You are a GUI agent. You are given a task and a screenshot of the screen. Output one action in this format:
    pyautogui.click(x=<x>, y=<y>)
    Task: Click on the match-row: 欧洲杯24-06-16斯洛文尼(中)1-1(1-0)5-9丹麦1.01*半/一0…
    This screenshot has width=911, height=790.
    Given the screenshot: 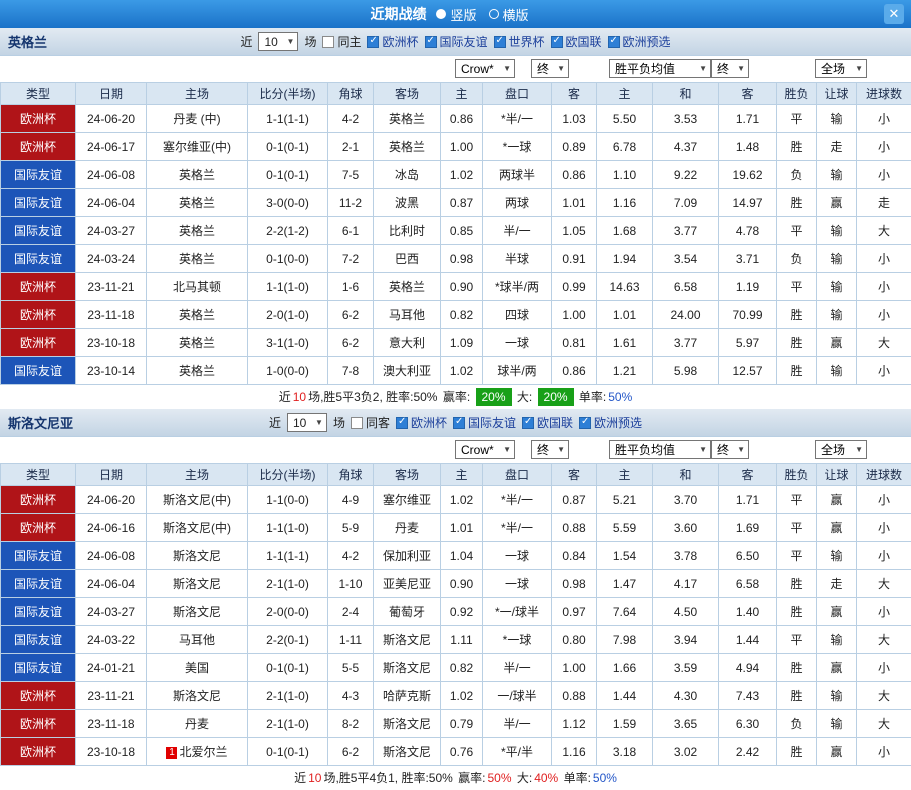 What is the action you would take?
    pyautogui.click(x=456, y=528)
    